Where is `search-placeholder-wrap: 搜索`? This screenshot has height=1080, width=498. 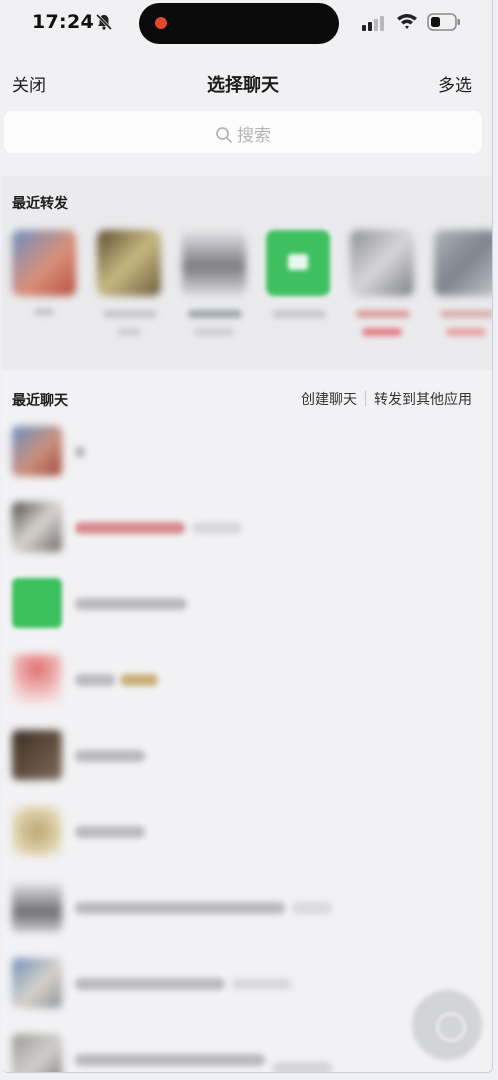 search-placeholder-wrap: 搜索 is located at coordinates (243, 133).